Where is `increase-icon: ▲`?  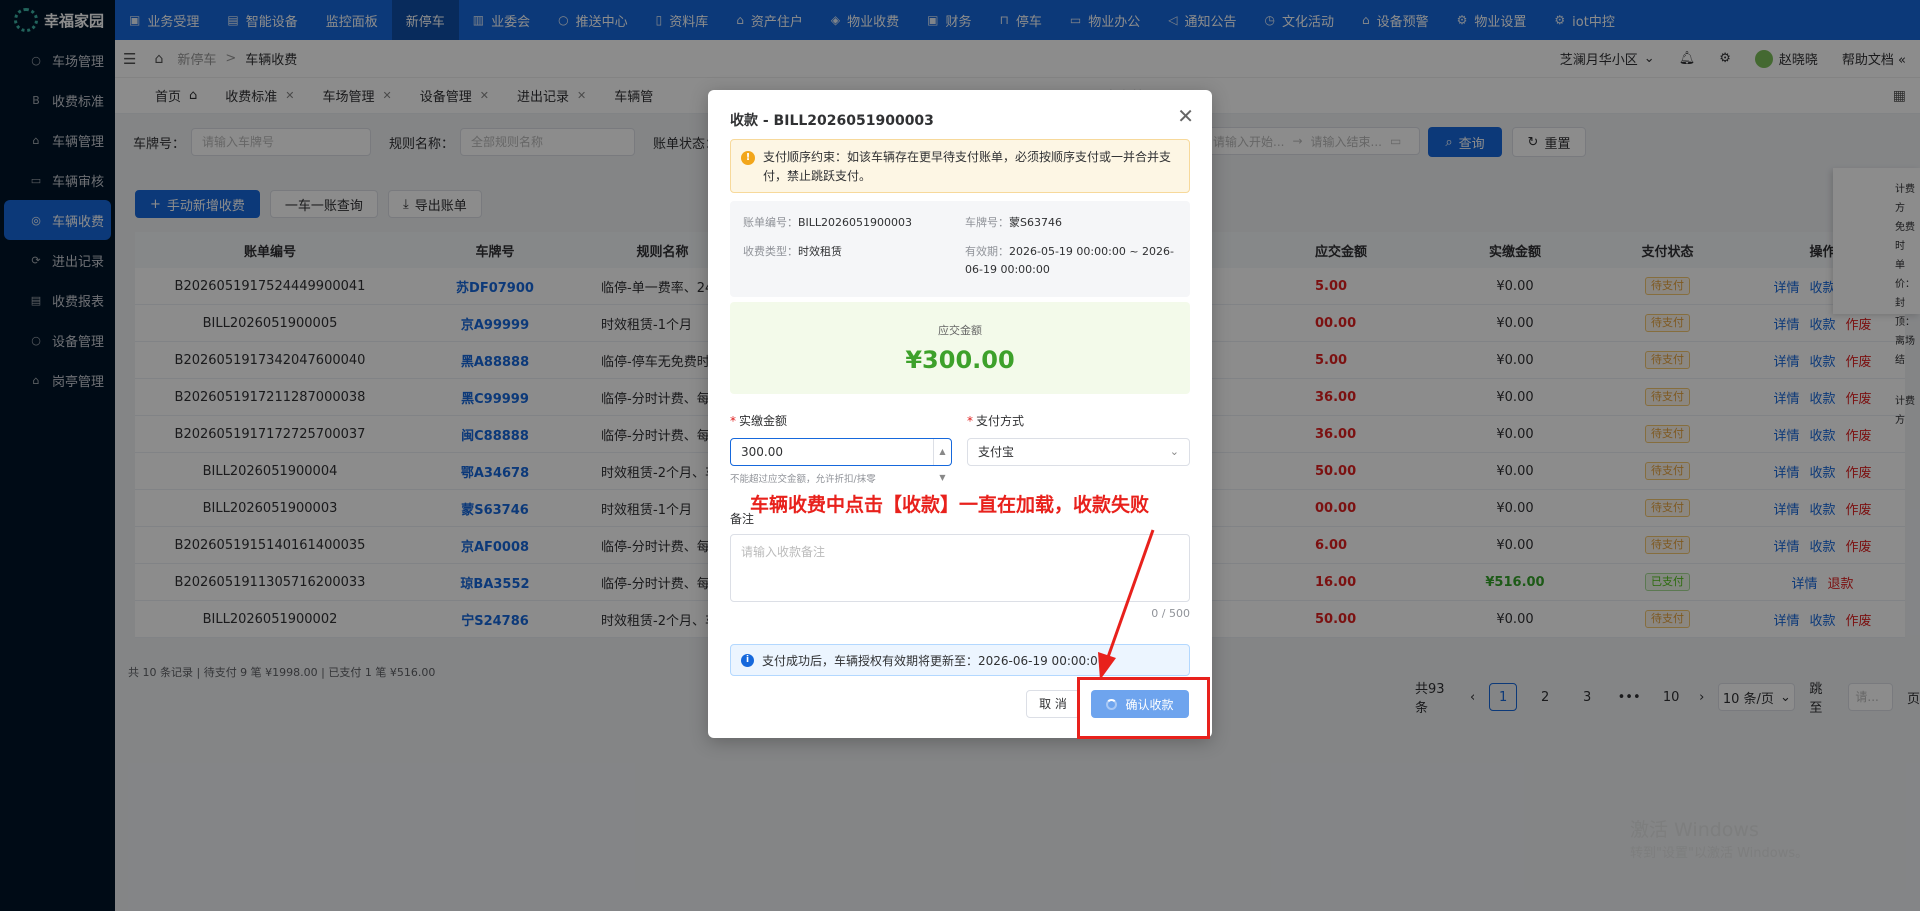 increase-icon: ▲ is located at coordinates (942, 452).